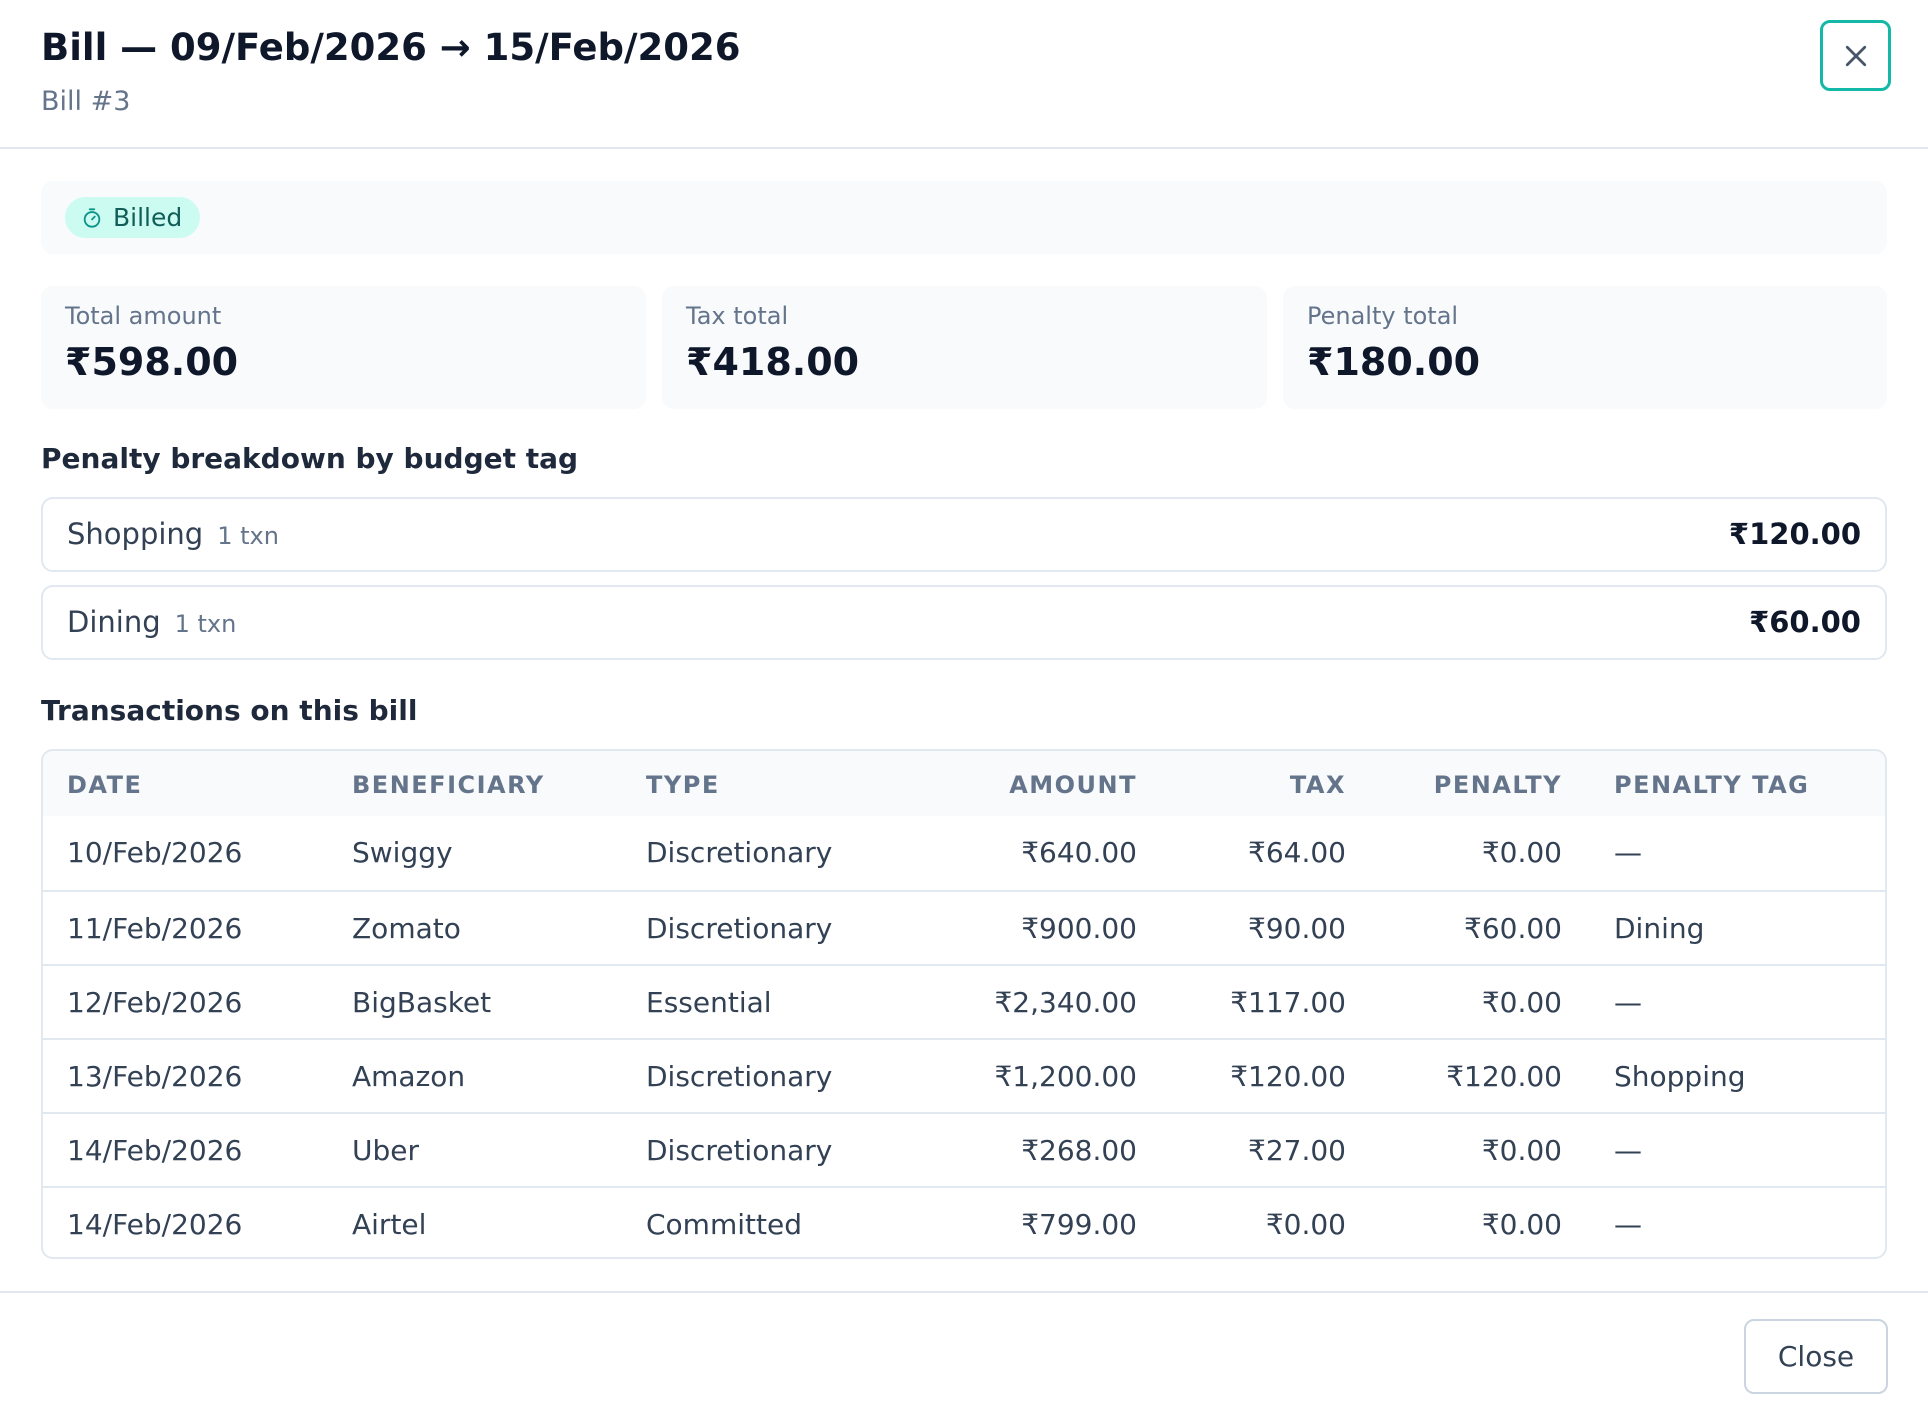 The image size is (1928, 1418). What do you see at coordinates (1288, 1002) in the screenshot?
I see `cell-tax: ₹117.00` at bounding box center [1288, 1002].